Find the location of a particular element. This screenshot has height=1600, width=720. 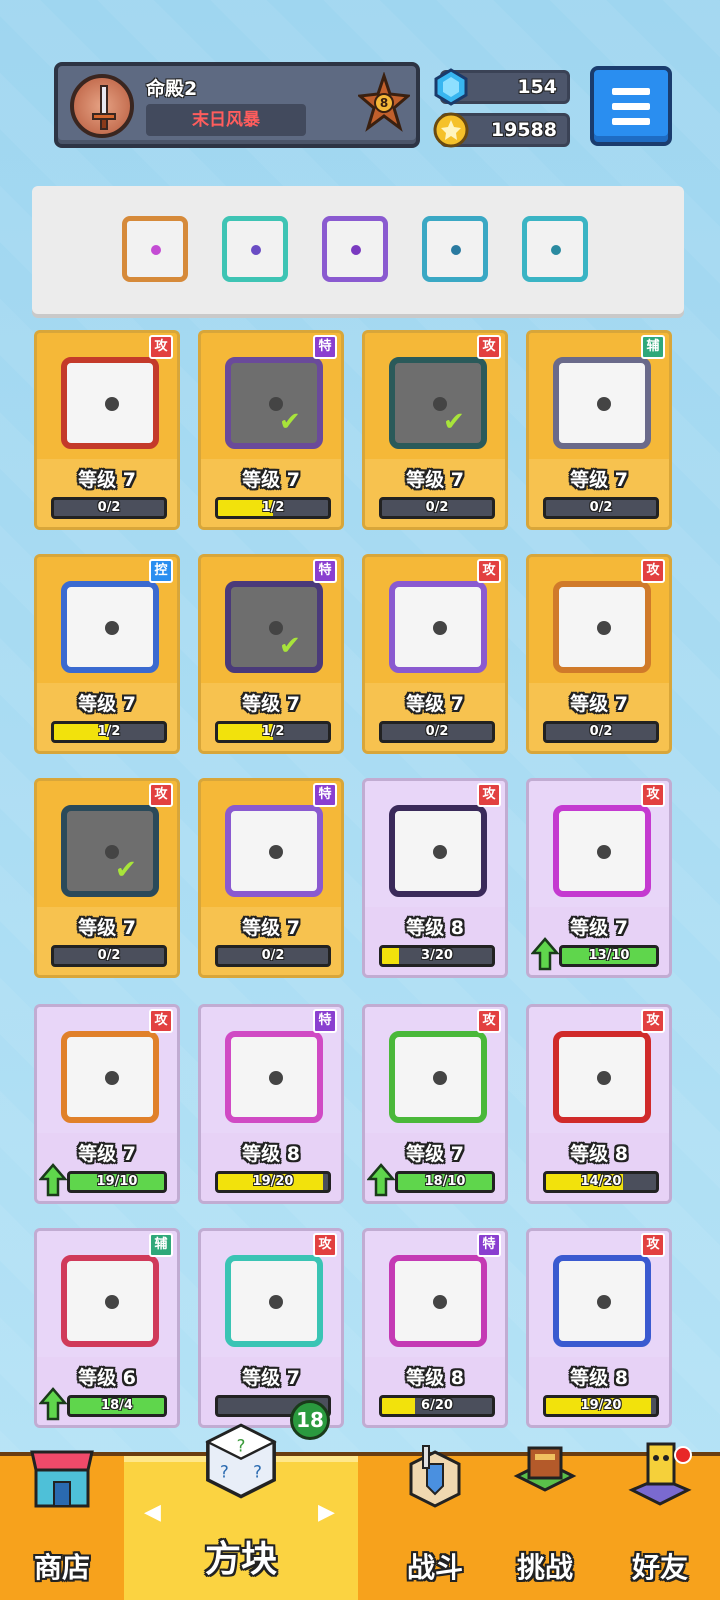

card-progress-bar: 3/20 is located at coordinates (437, 956).